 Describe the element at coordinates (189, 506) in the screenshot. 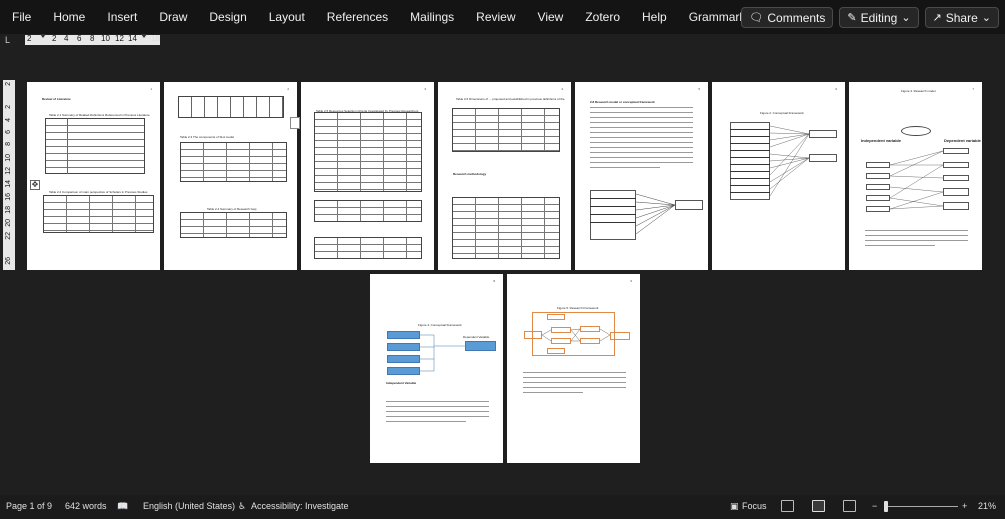

I see `language-status: English (United States)` at that location.